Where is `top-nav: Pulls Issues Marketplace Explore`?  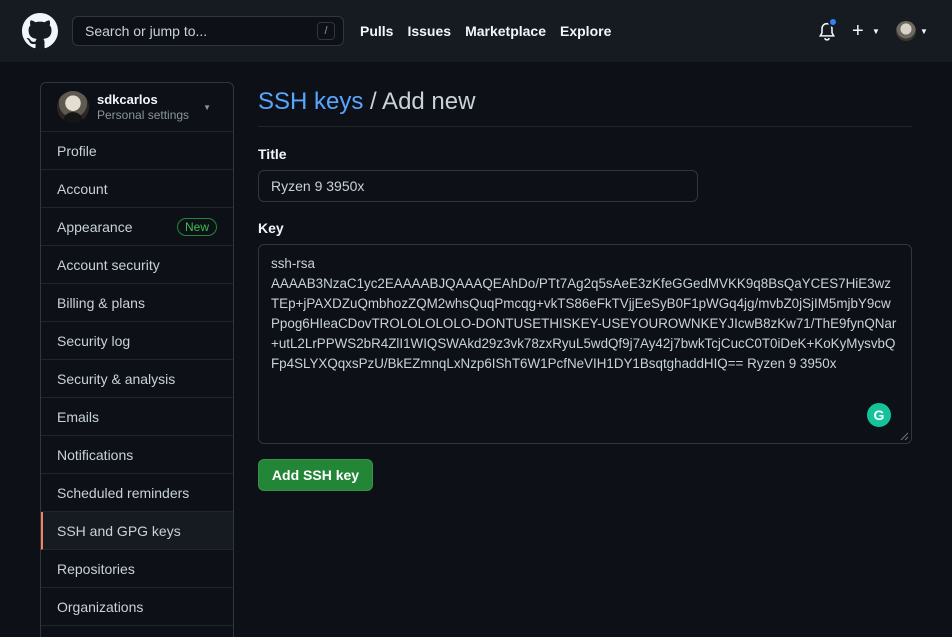 top-nav: Pulls Issues Marketplace Explore is located at coordinates (492, 31).